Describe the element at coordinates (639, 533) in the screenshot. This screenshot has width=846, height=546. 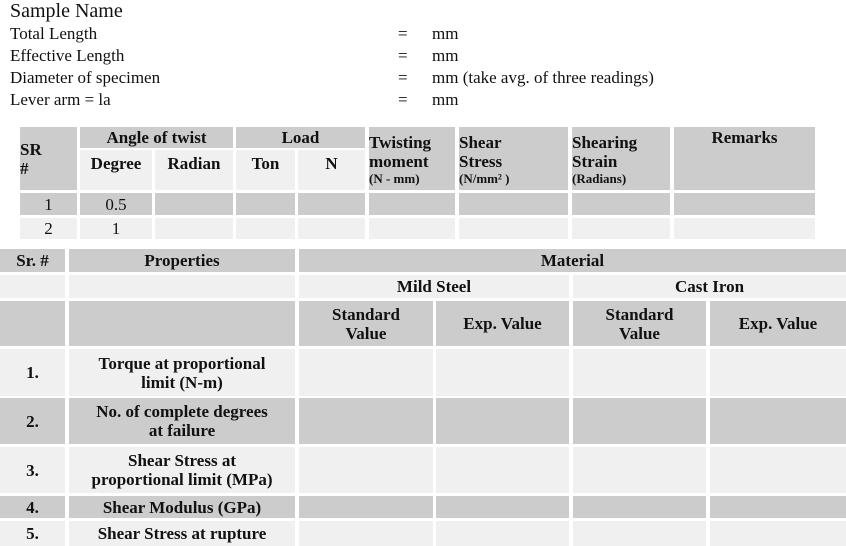
I see `row5-ci-std-cell` at that location.